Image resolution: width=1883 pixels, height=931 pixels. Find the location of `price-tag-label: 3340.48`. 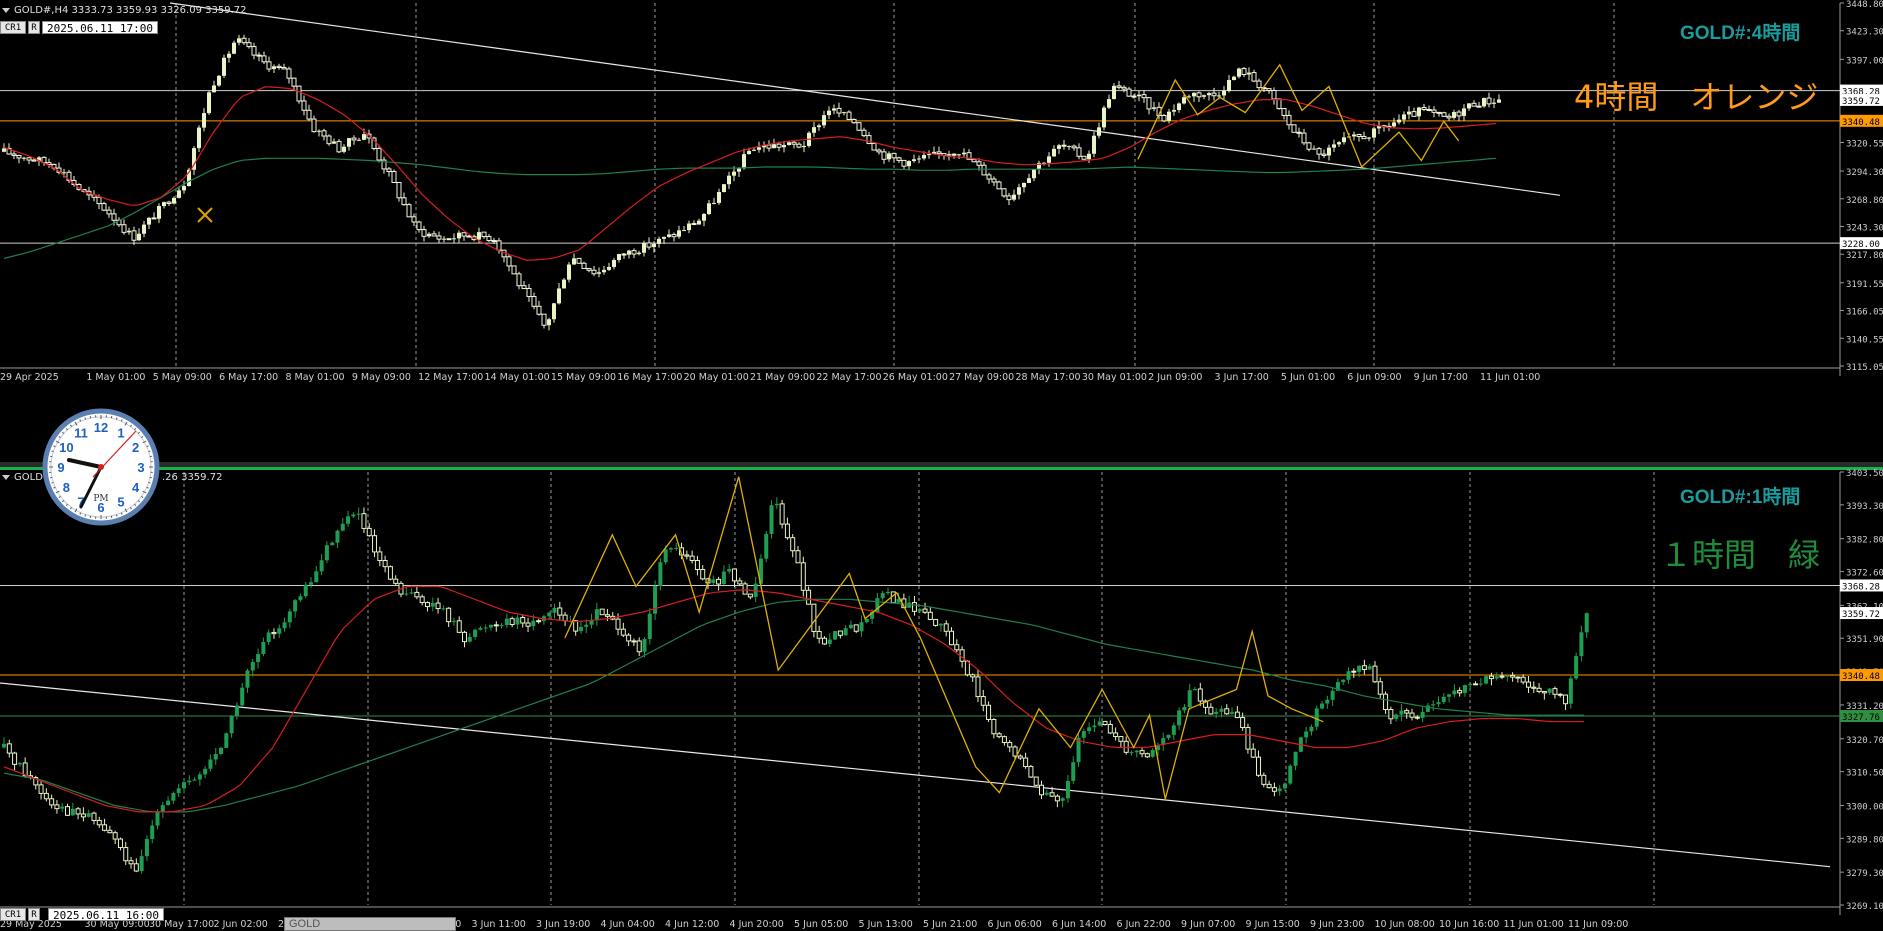

price-tag-label: 3340.48 is located at coordinates (1861, 677).